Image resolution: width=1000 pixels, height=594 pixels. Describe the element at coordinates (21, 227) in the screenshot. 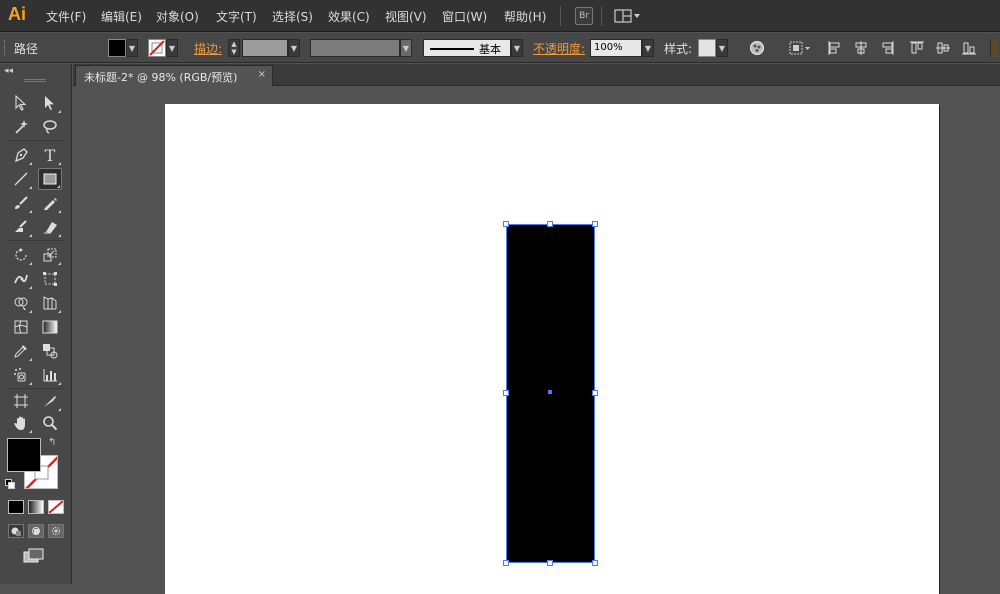

I see `blob-brush-tool` at that location.